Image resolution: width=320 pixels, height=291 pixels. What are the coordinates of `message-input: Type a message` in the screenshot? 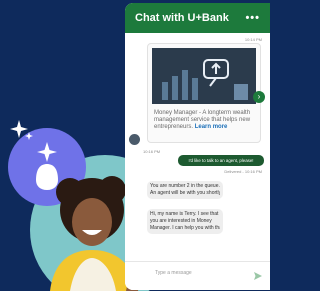 It's located at (173, 273).